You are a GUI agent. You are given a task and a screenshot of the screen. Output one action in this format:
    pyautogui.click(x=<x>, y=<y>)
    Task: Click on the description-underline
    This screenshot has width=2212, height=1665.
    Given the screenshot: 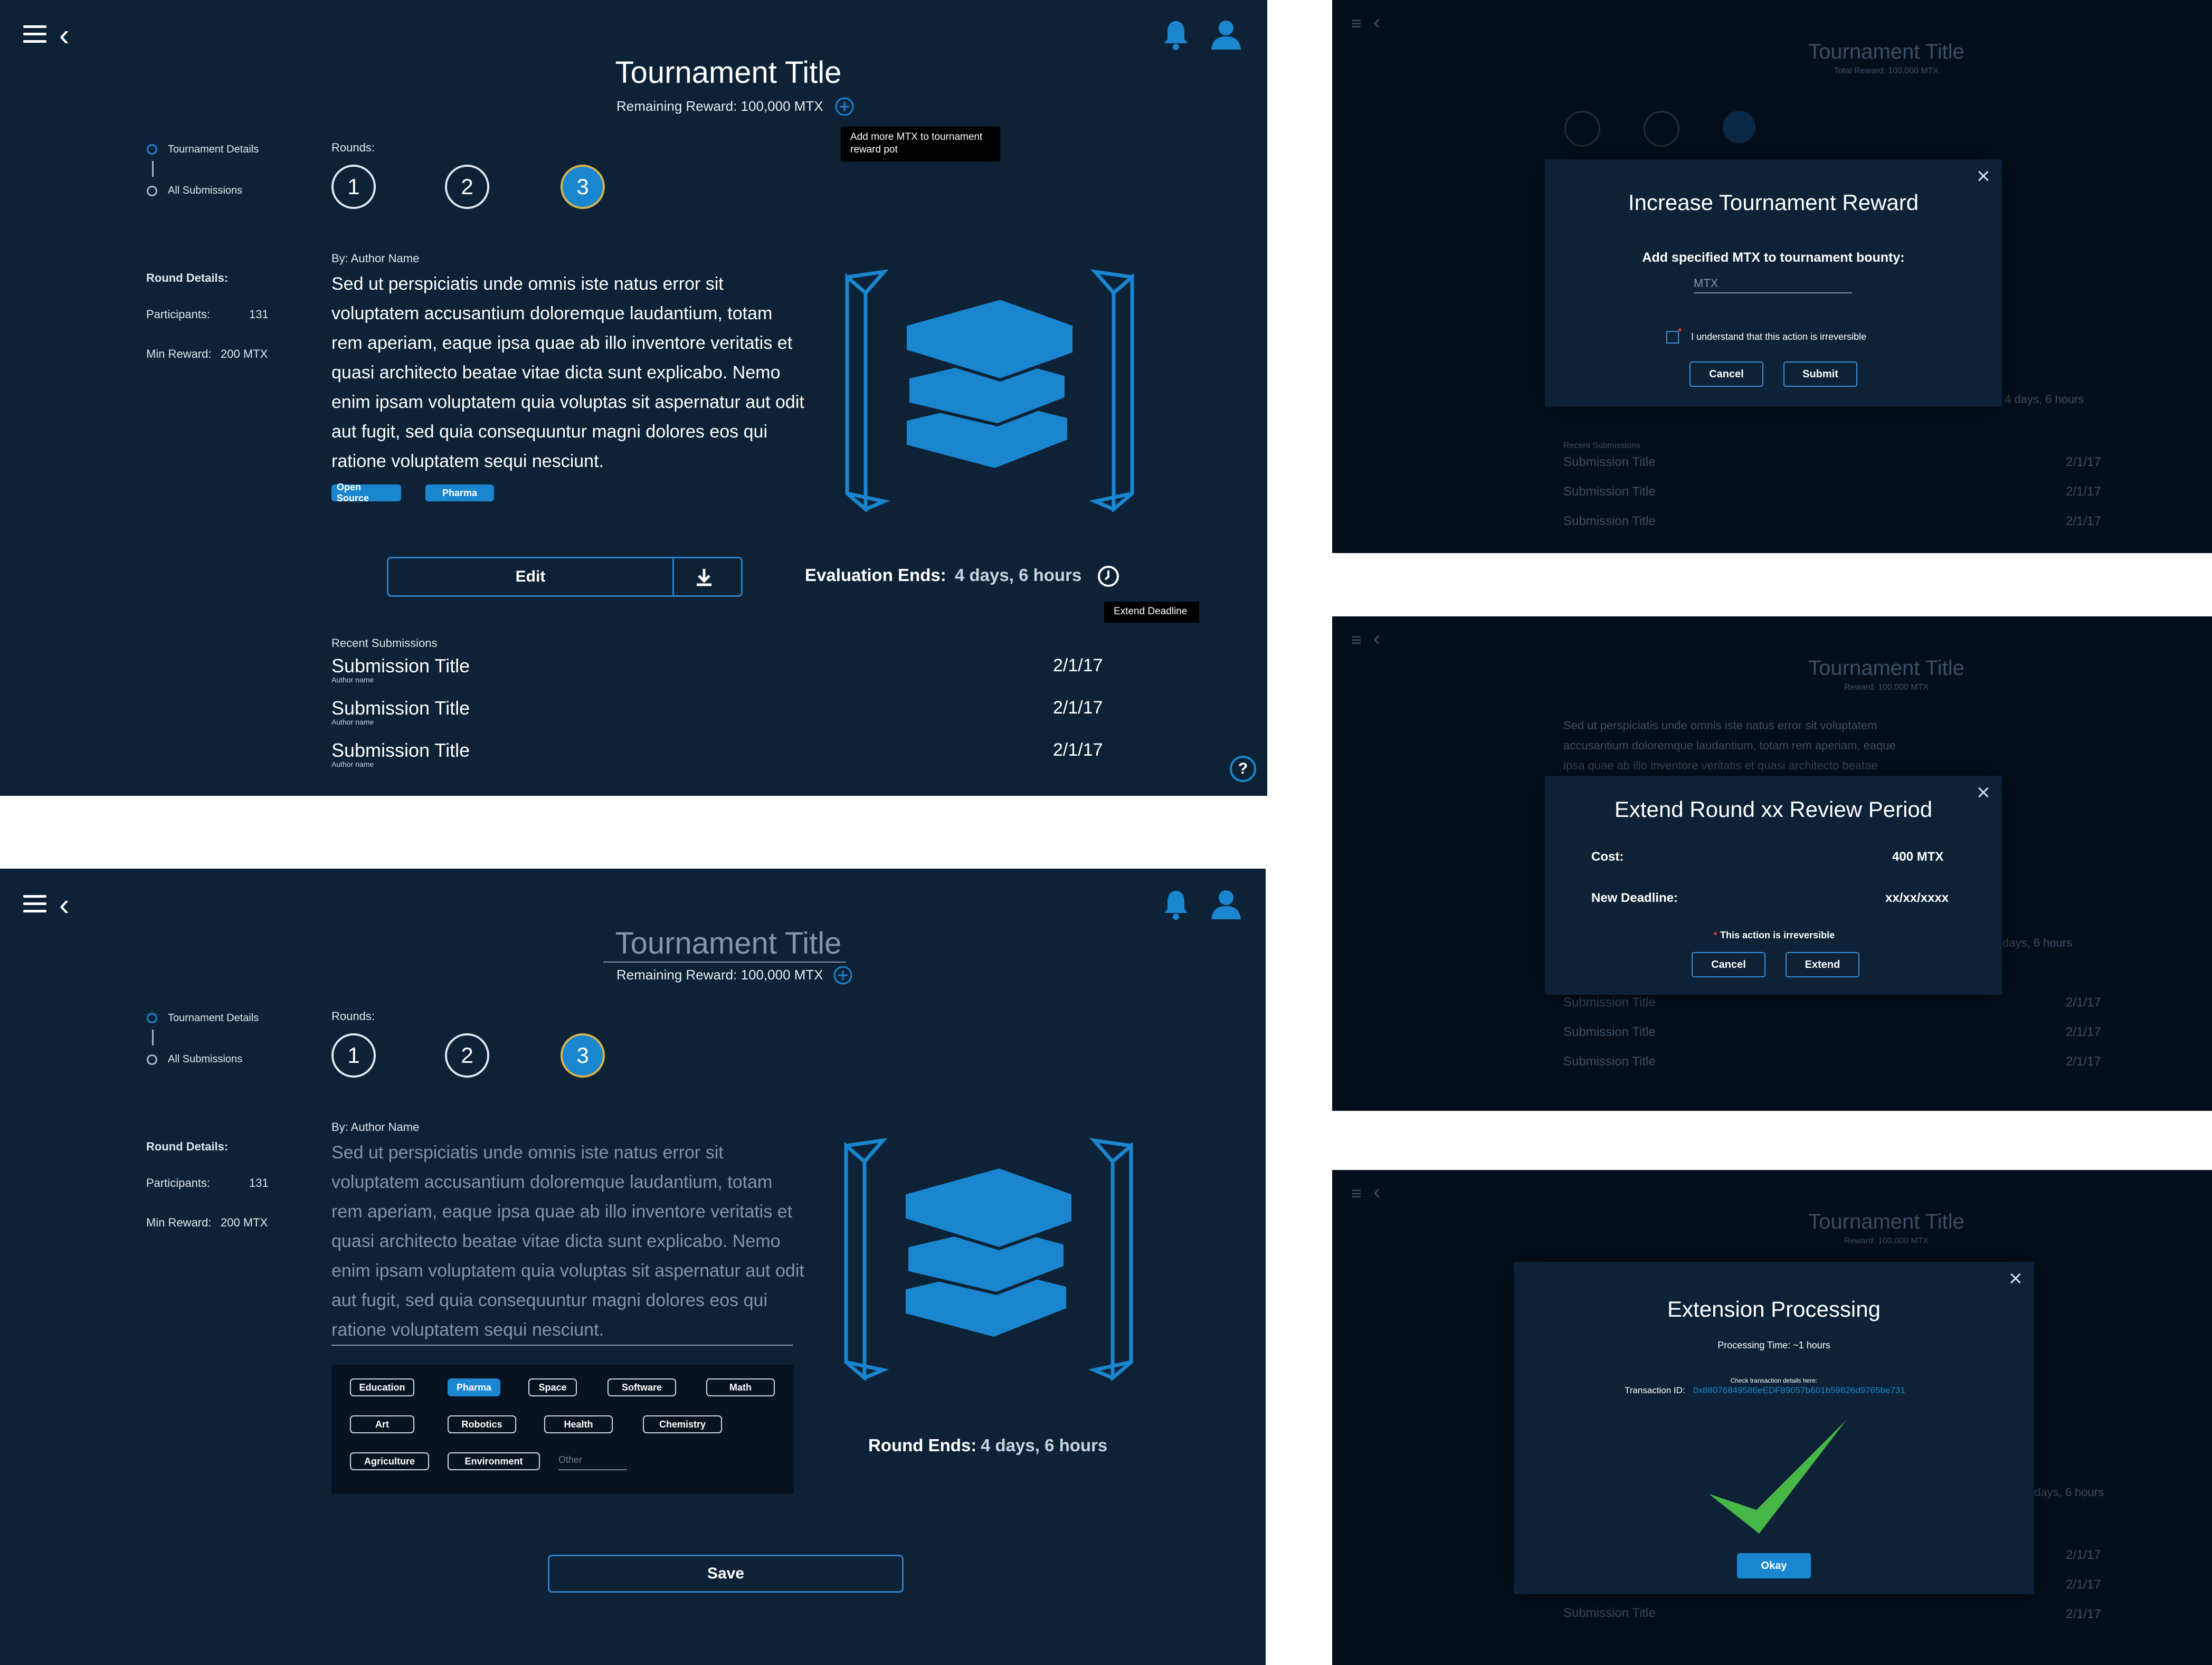 What is the action you would take?
    pyautogui.click(x=562, y=1345)
    